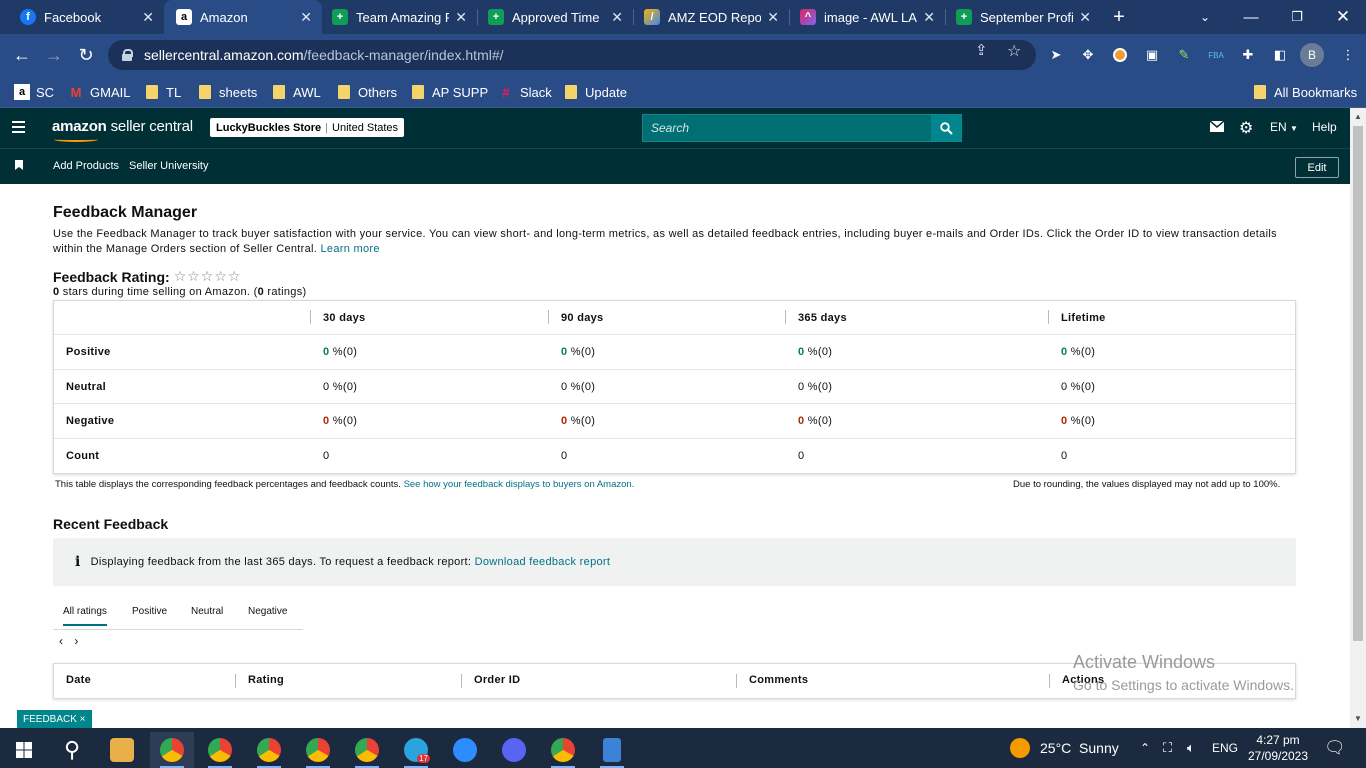 Image resolution: width=1366 pixels, height=768 pixels. I want to click on calculator-icon, so click(612, 750).